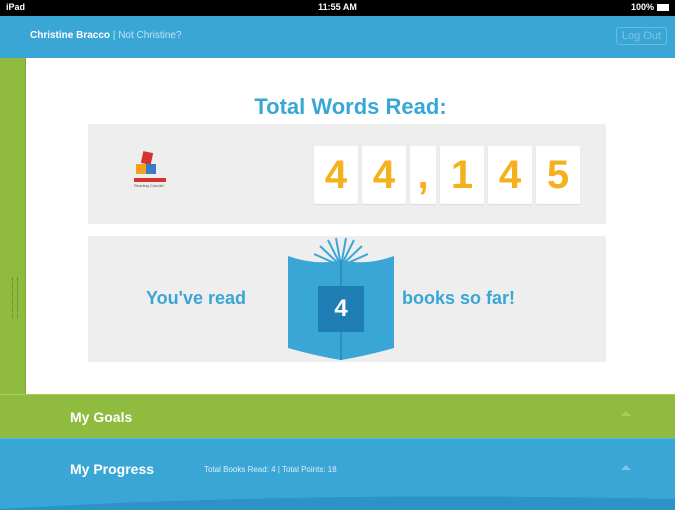 This screenshot has width=675, height=510. I want to click on status-bar: iPad 11:55 AM 100%, so click(337, 8).